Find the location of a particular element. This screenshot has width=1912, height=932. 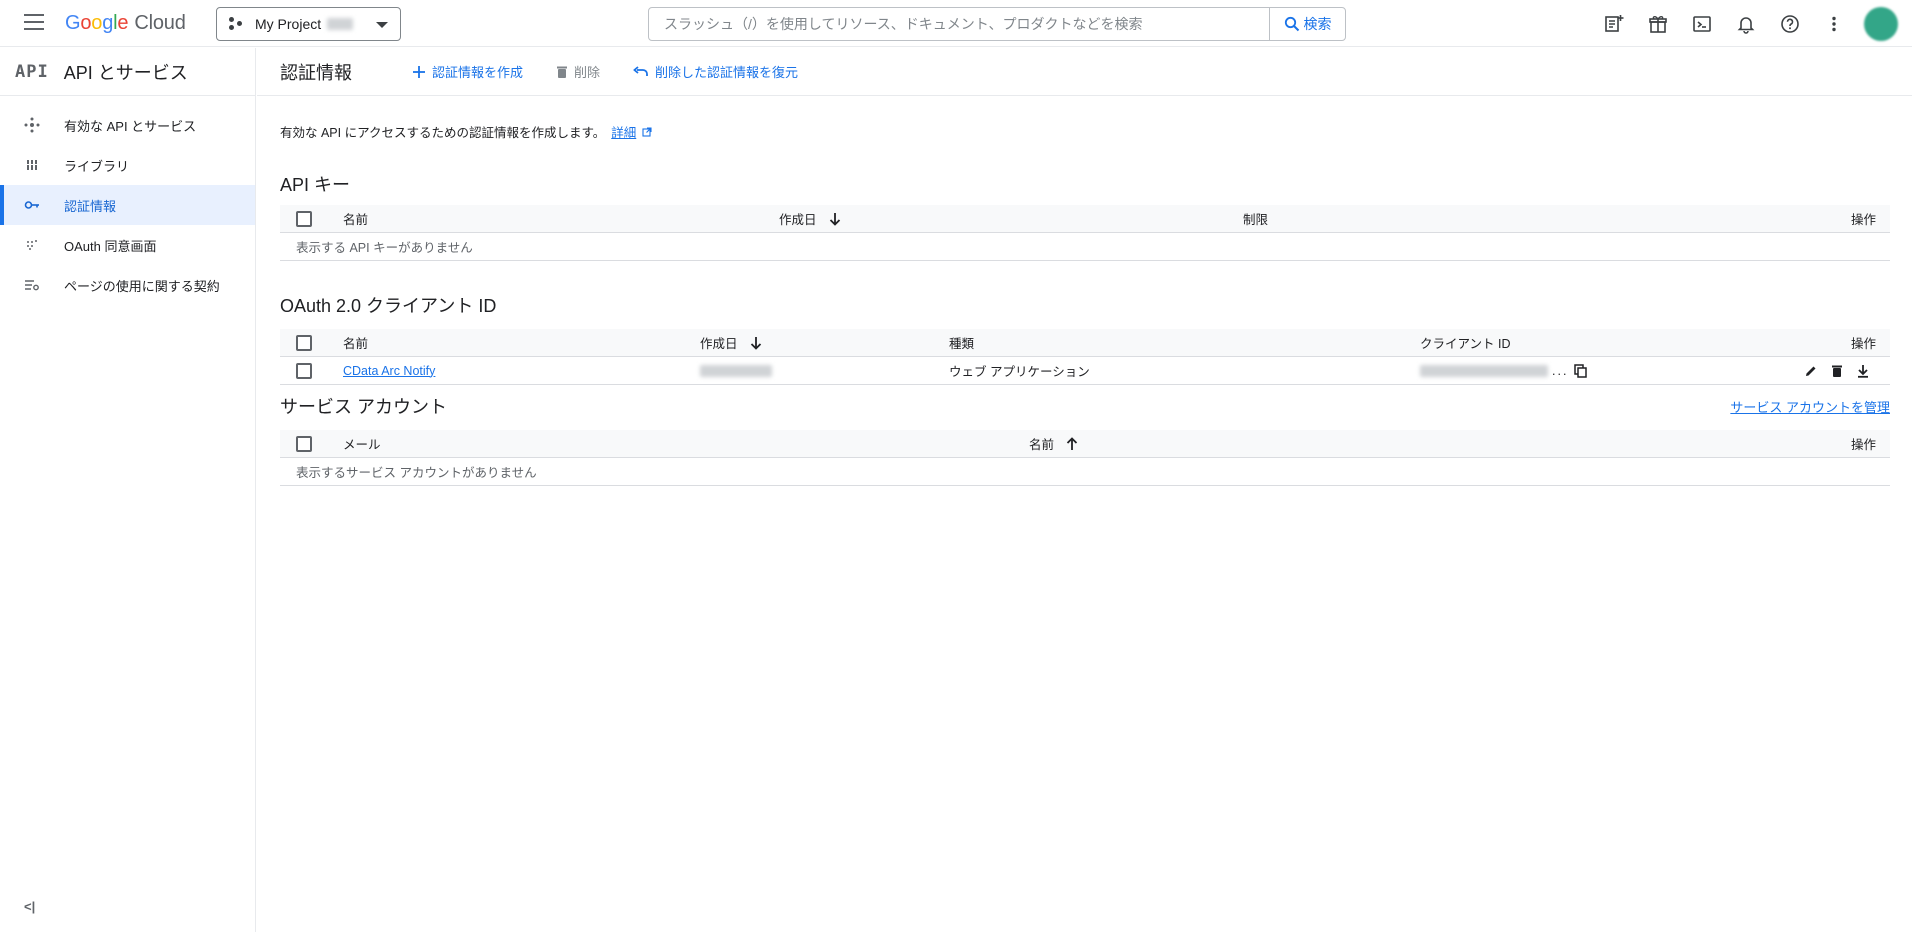

edit-icon is located at coordinates (1811, 371).